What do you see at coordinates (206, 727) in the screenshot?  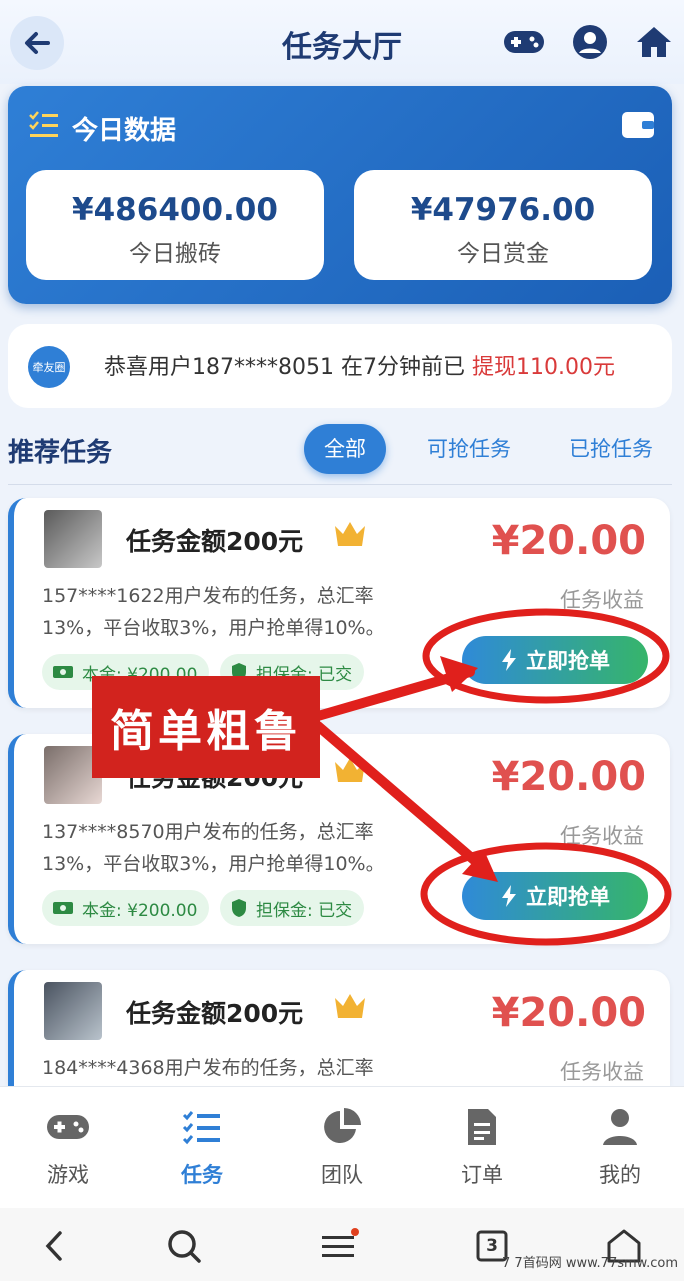 I see `annotation-label: 简单粗鲁` at bounding box center [206, 727].